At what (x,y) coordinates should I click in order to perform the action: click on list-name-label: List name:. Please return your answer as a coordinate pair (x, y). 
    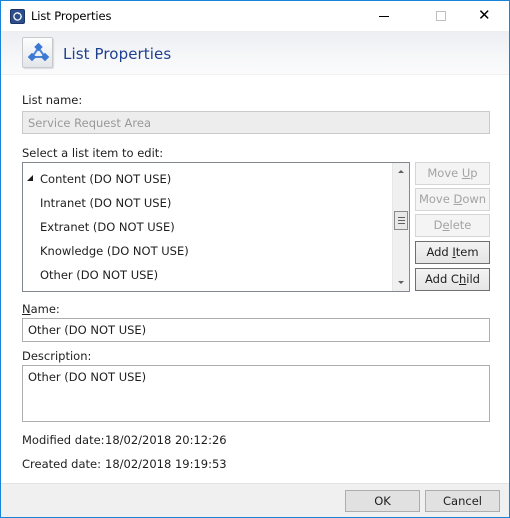
    Looking at the image, I should click on (52, 100).